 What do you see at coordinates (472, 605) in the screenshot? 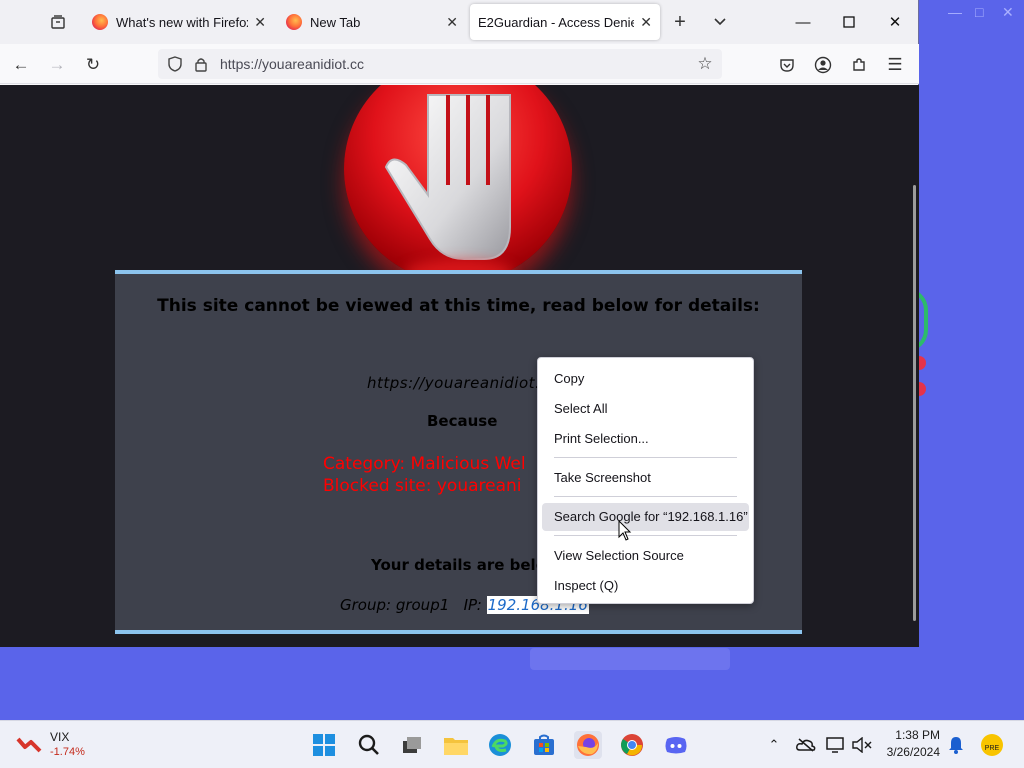
I see `ip-label: IP:` at bounding box center [472, 605].